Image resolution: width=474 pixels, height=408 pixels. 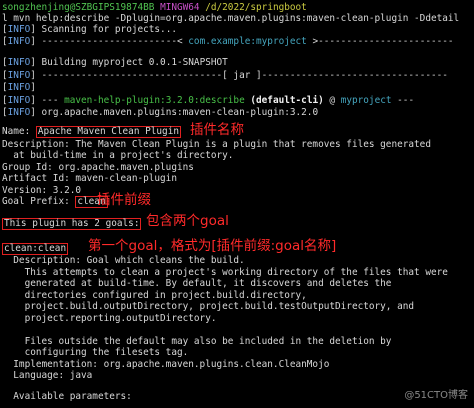 I want to click on plugin-goal-ref: maven-help-plugin:3.2.0:describe, so click(x=154, y=100).